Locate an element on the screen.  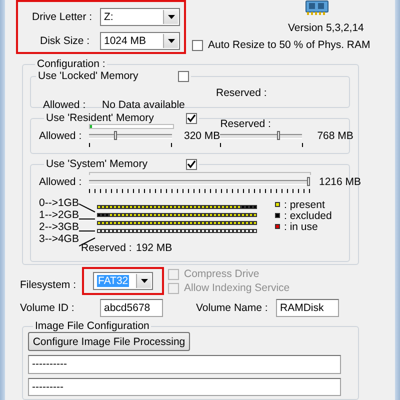
group-title: Use 'Resident' Memory is located at coordinates (100, 118).